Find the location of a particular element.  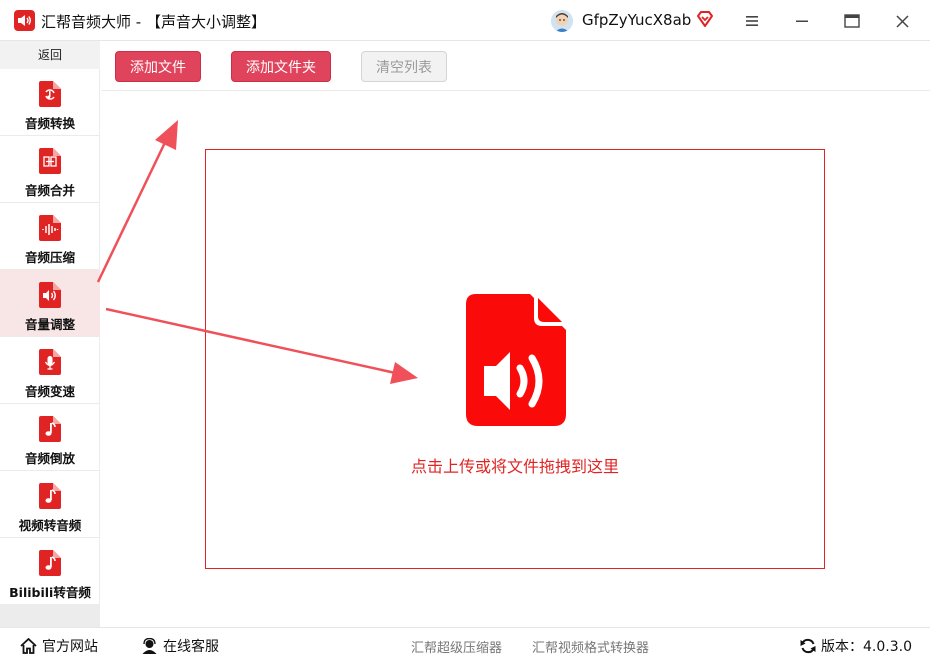

sidebar-item-audio-compress: 音频压缩 is located at coordinates (50, 236).